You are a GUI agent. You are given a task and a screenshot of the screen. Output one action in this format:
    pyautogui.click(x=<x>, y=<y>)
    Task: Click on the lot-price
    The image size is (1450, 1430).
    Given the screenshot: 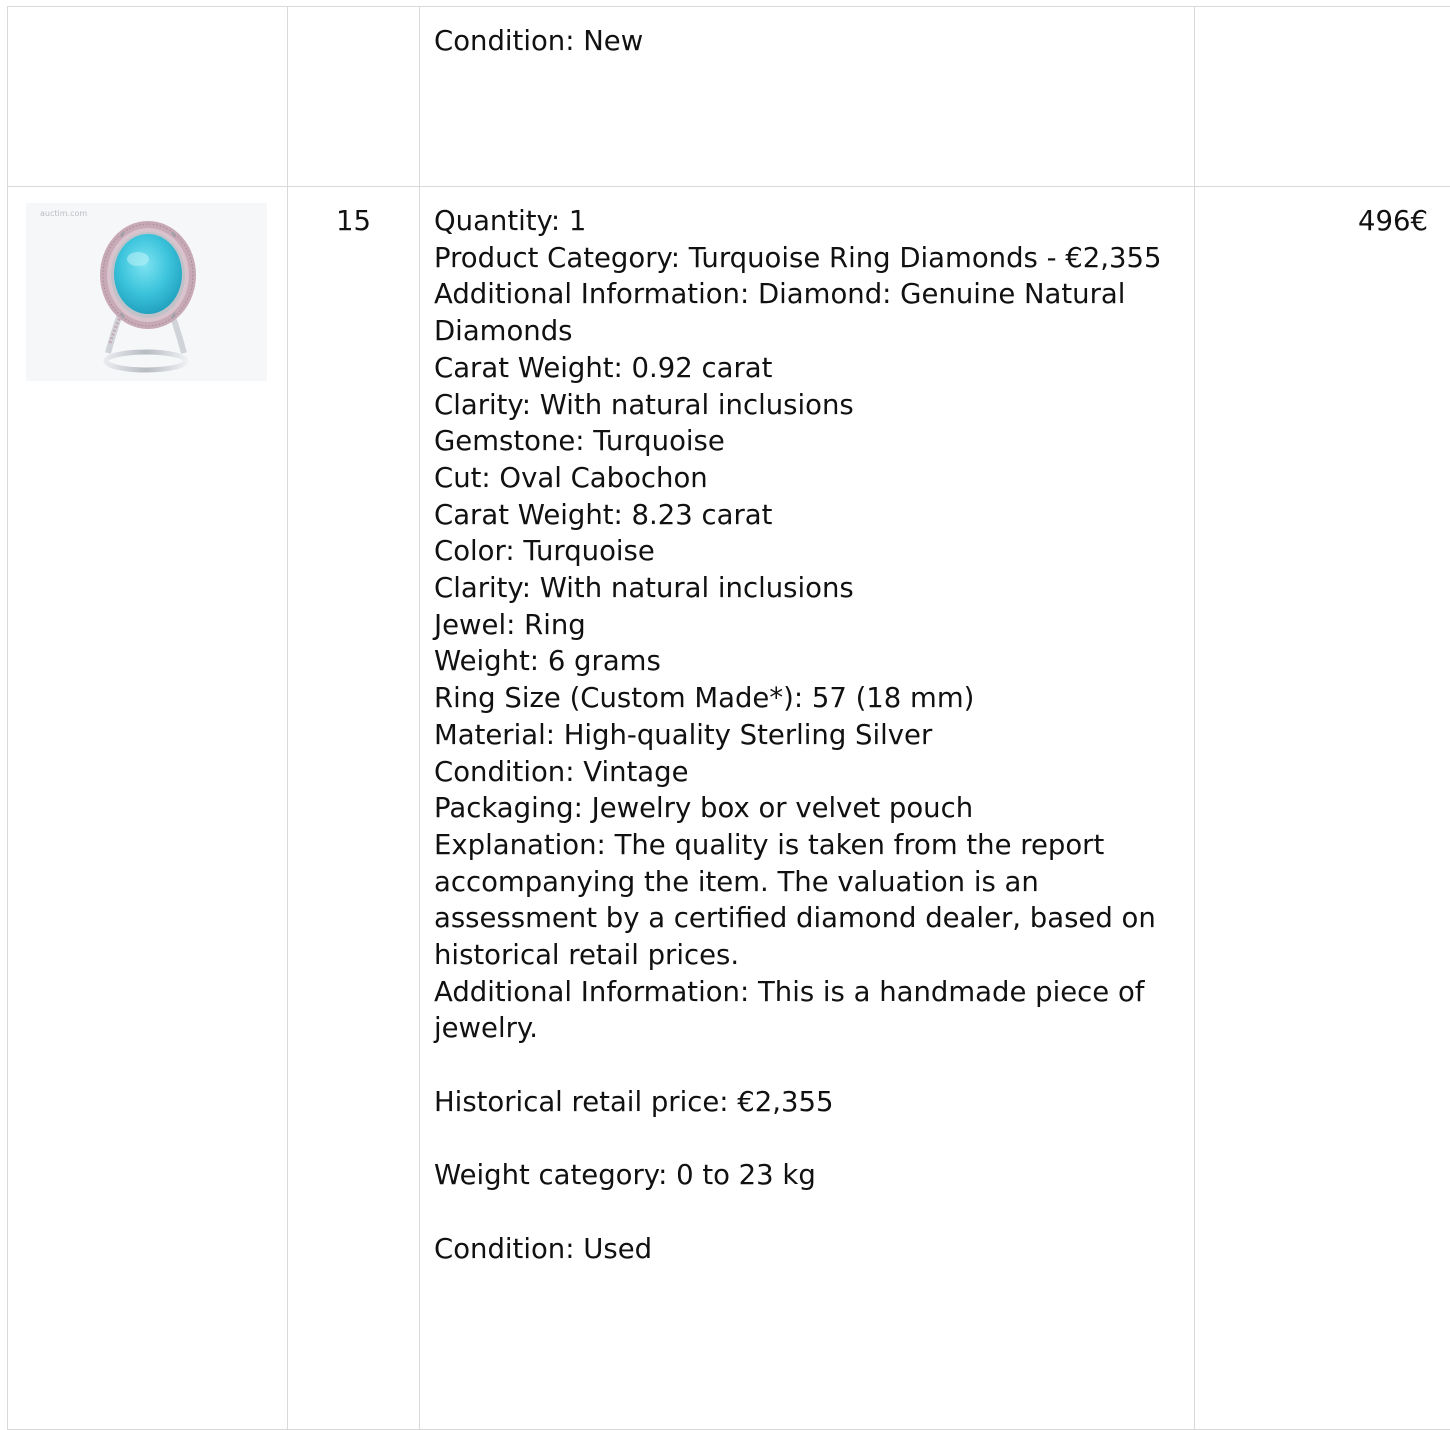 What is the action you would take?
    pyautogui.click(x=1322, y=97)
    